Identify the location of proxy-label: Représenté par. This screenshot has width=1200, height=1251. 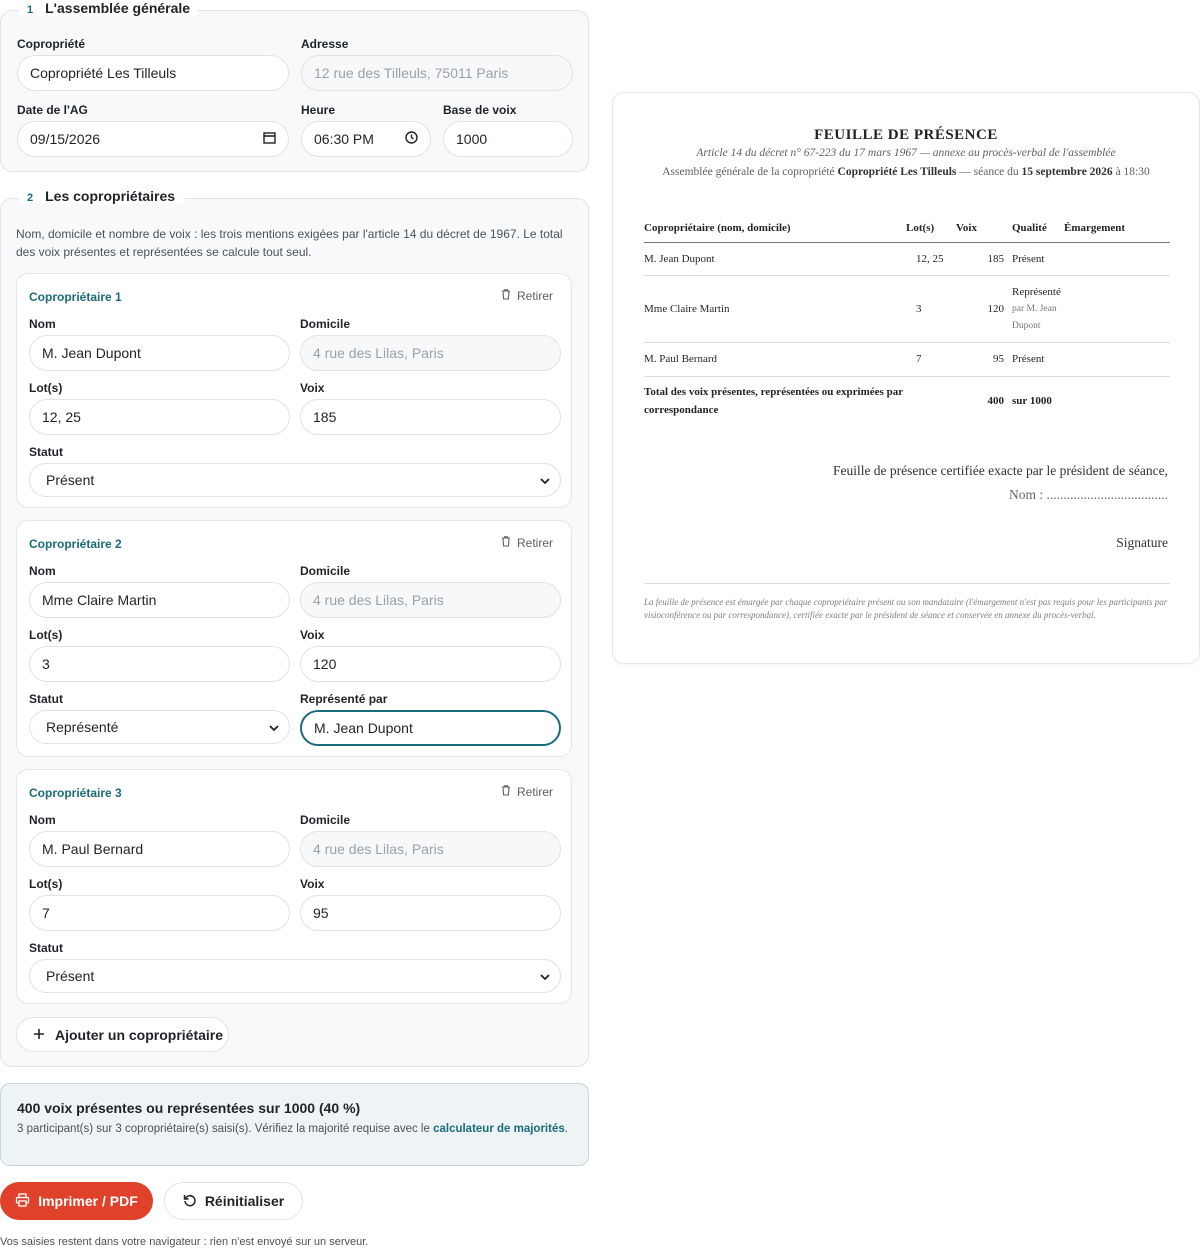
(344, 699).